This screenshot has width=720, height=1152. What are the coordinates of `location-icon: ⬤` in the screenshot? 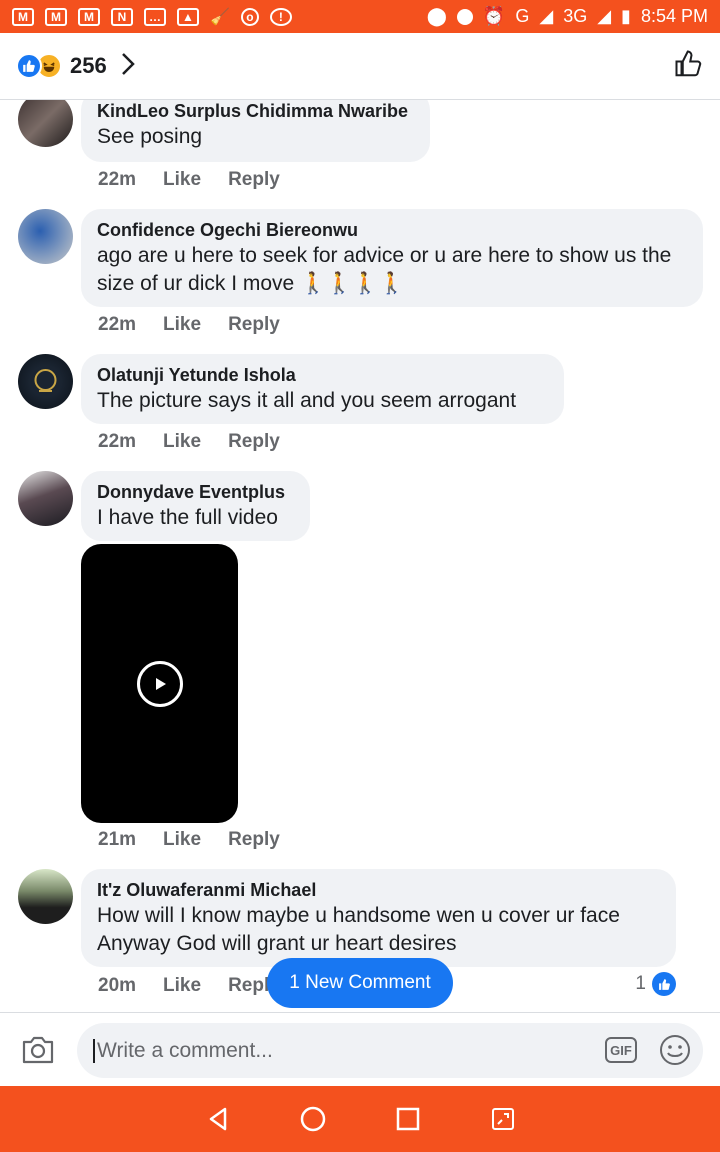 It's located at (436, 16).